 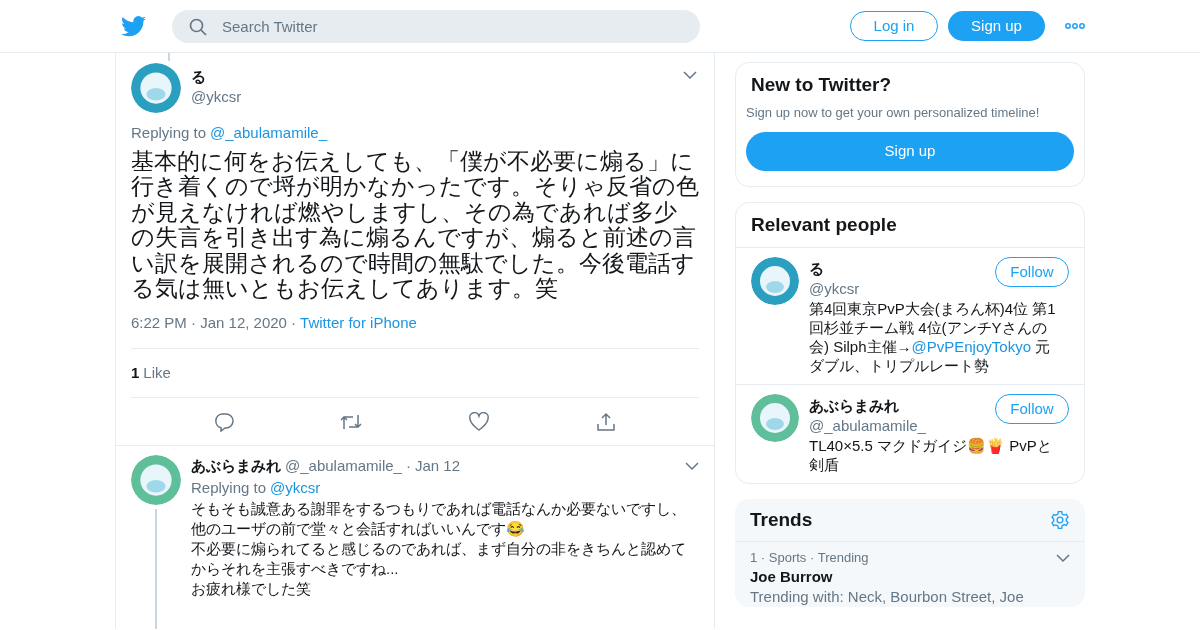 I want to click on card-title: New to Twitter?, so click(x=821, y=85).